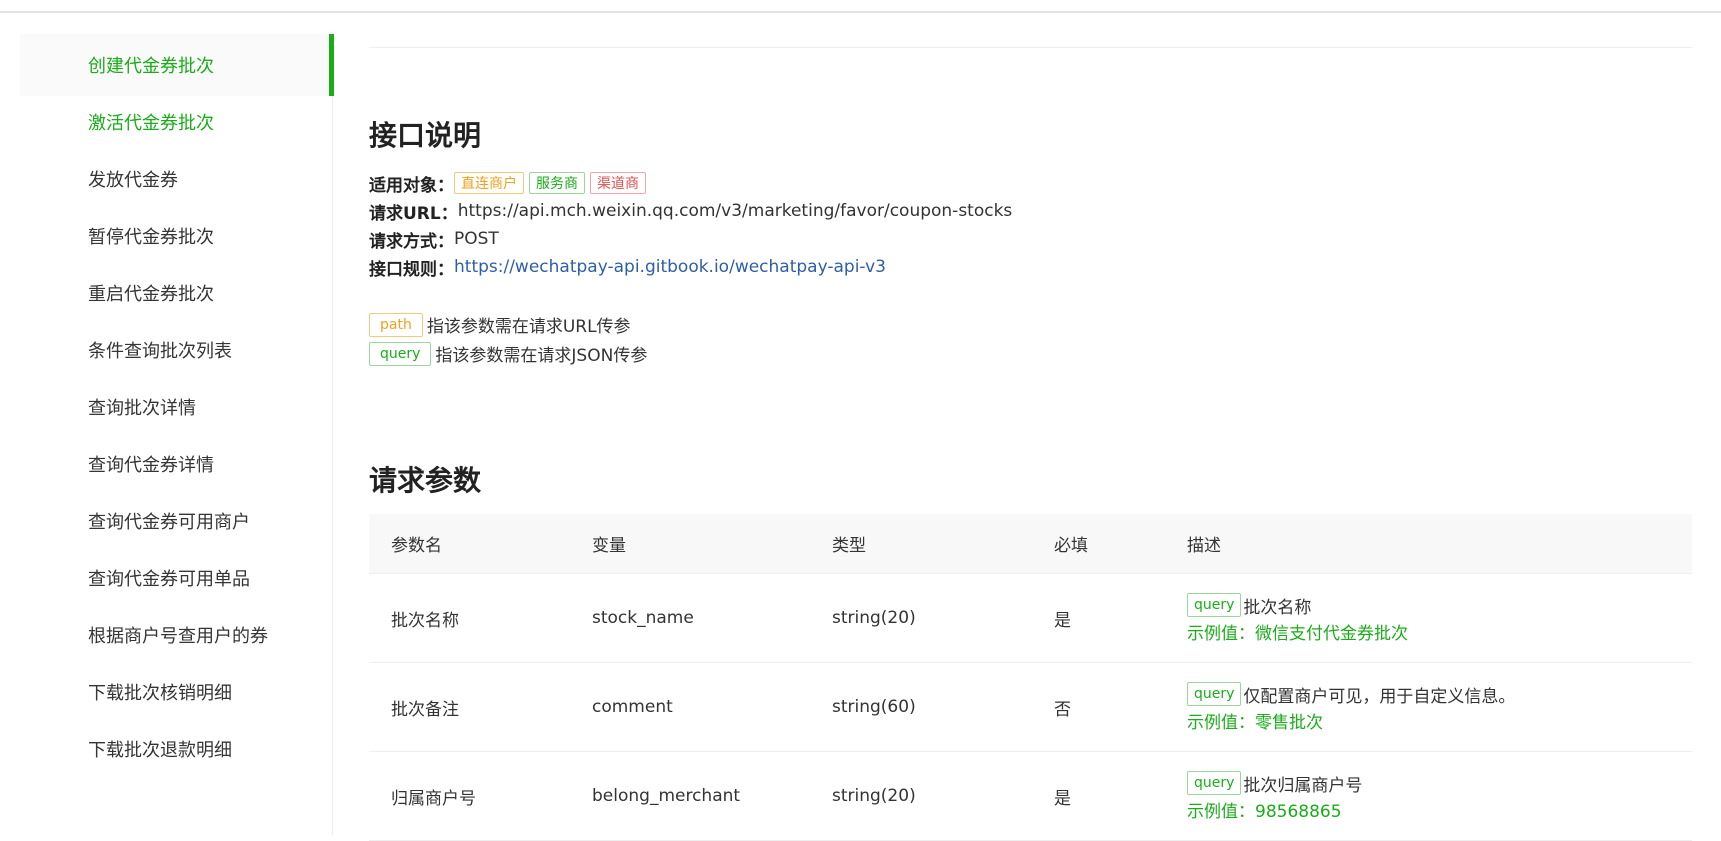 Image resolution: width=1721 pixels, height=841 pixels. I want to click on sidebar-item-label: 查询代金券可用商户, so click(169, 522).